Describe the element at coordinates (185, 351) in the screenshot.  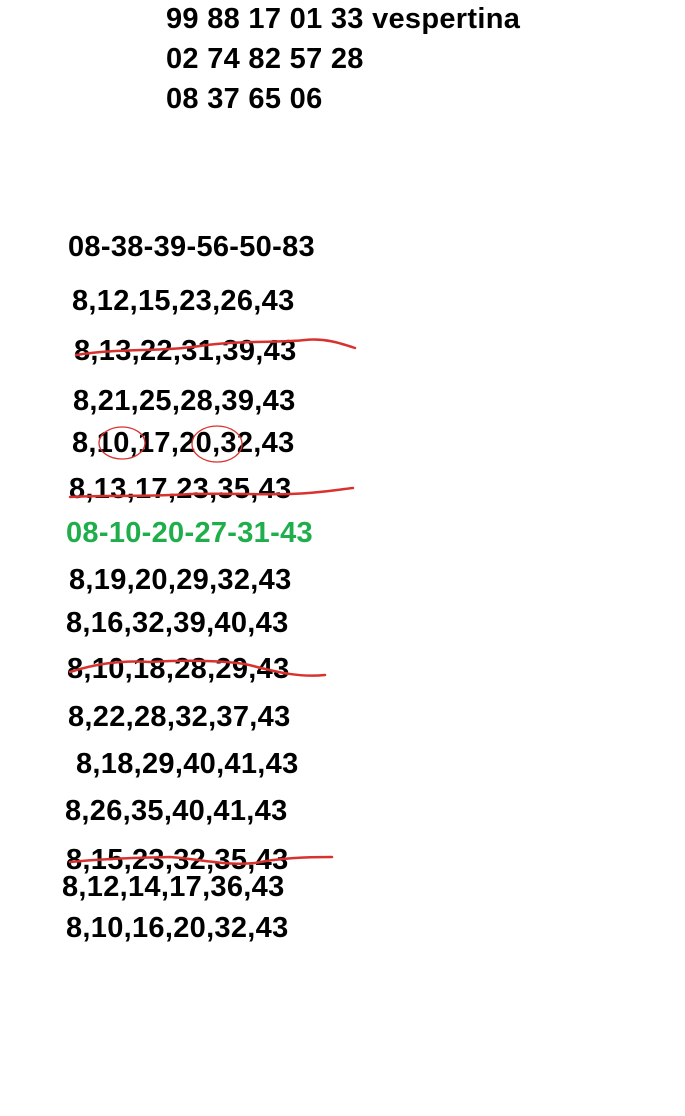
I see `combination-line-struck: 8,13,22,31,39,43` at that location.